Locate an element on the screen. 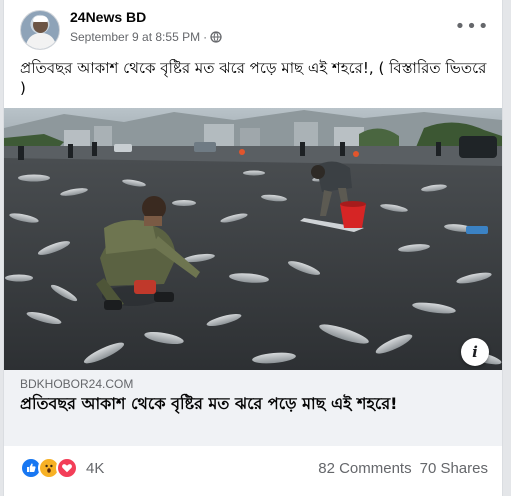 The image size is (511, 496). comments-count-link: 82 Comments is located at coordinates (364, 468).